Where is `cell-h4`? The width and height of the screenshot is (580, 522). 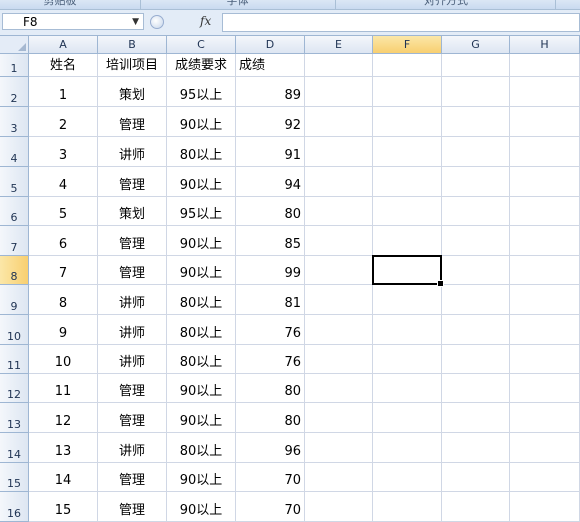 cell-h4 is located at coordinates (545, 152).